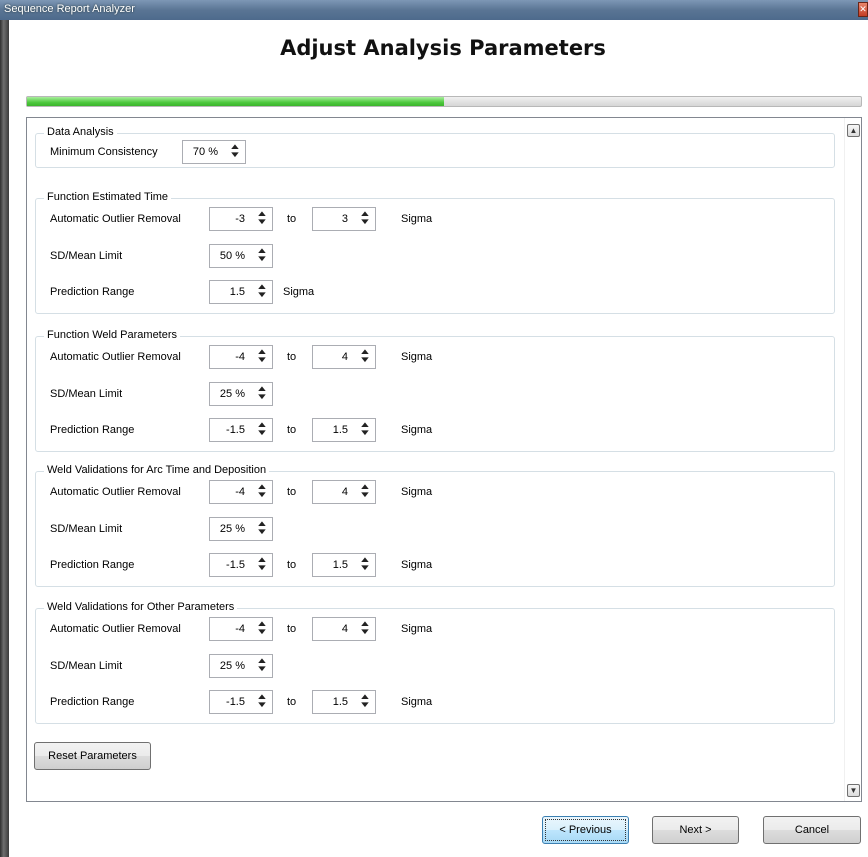 The image size is (868, 857). What do you see at coordinates (585, 830) in the screenshot?
I see `previous-button: < Previous` at bounding box center [585, 830].